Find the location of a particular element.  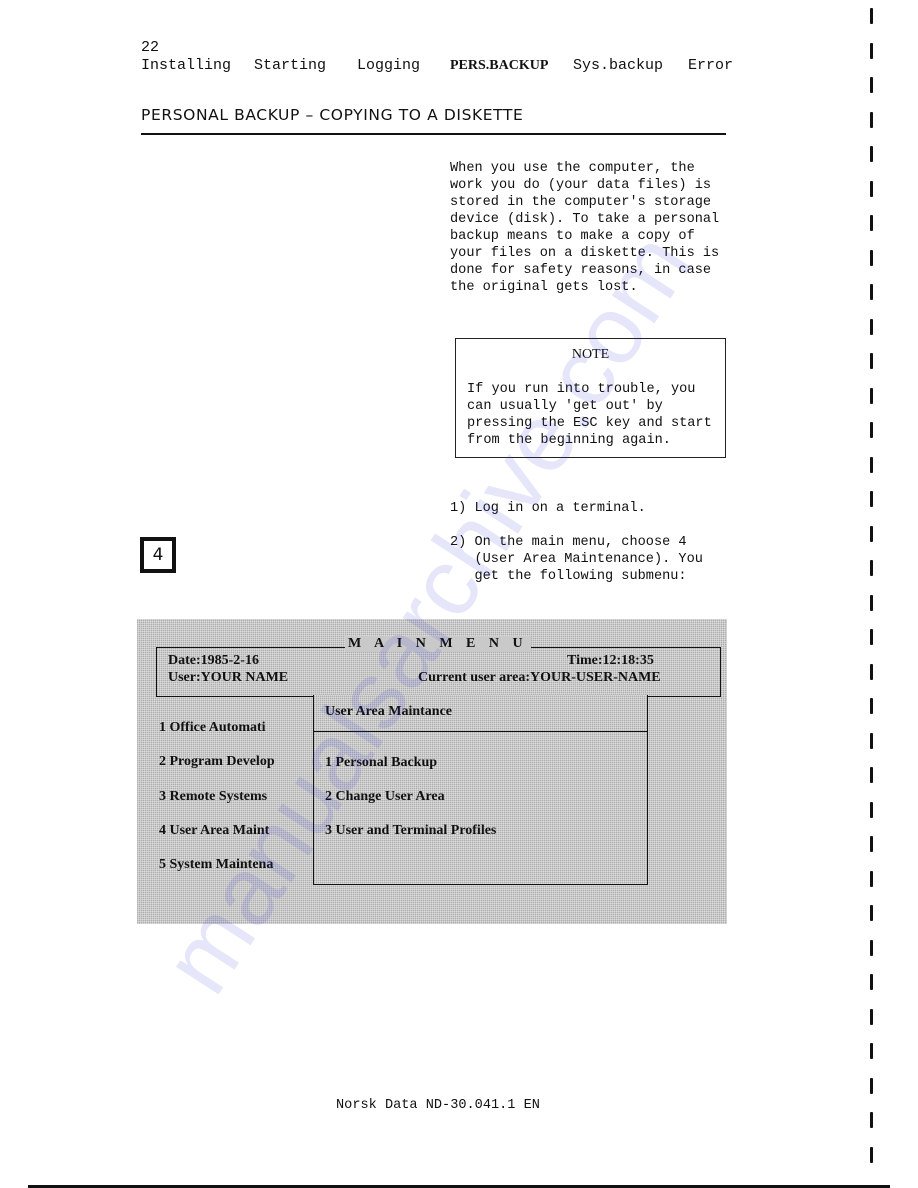

main-menu-item: 1 Office Automati is located at coordinates (212, 728).